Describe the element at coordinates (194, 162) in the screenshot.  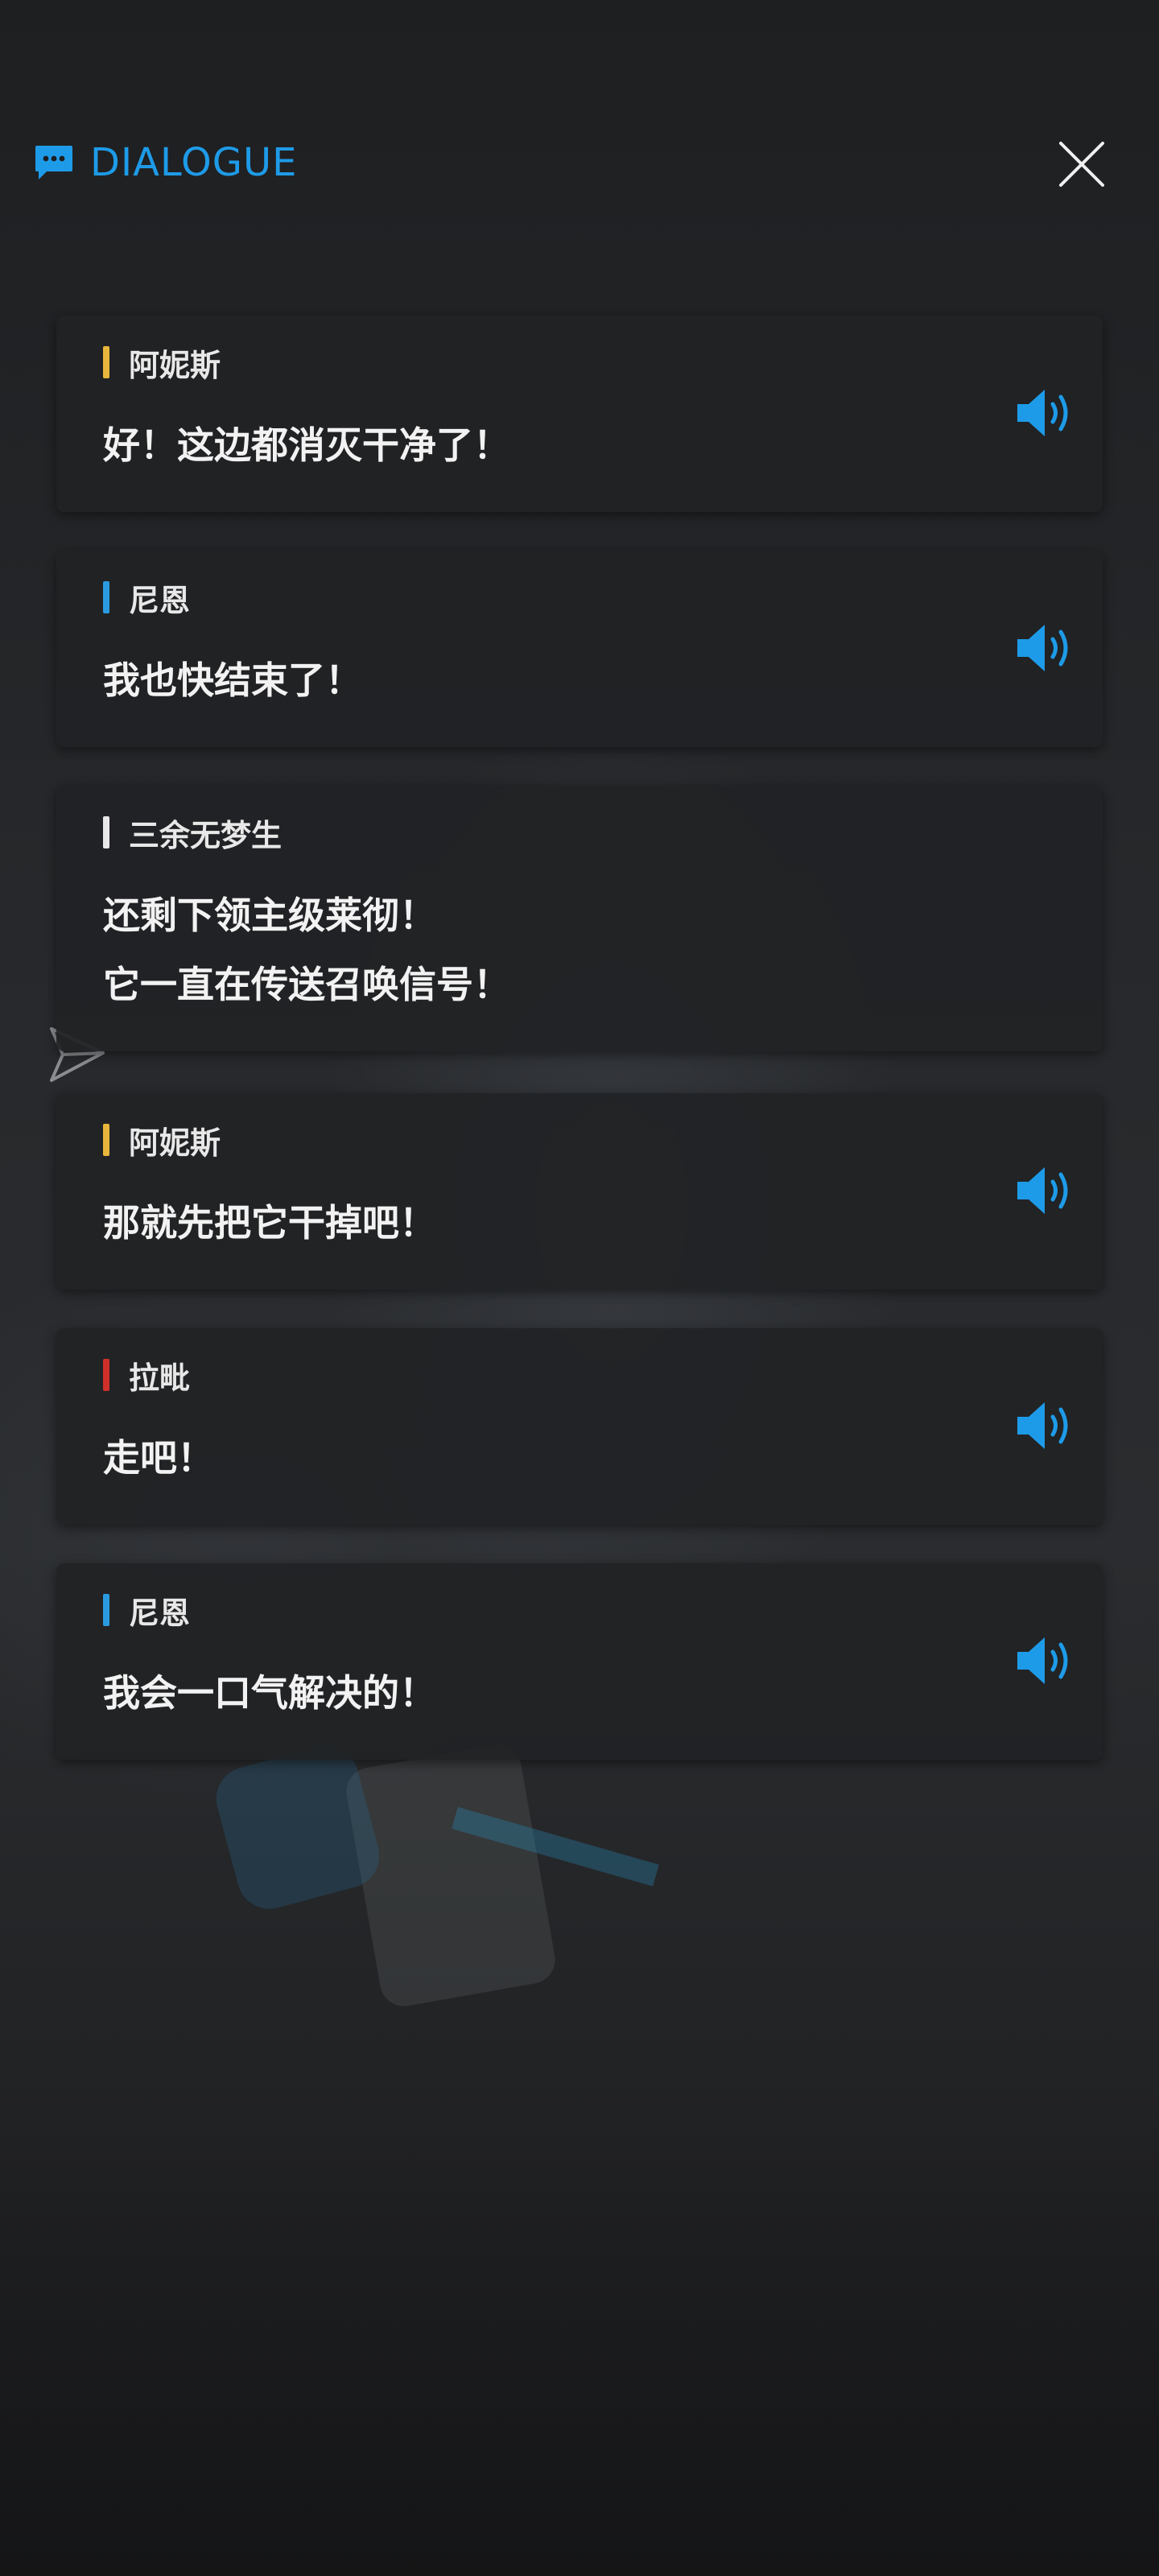
I see `dialogue-title: DIALOGUE` at that location.